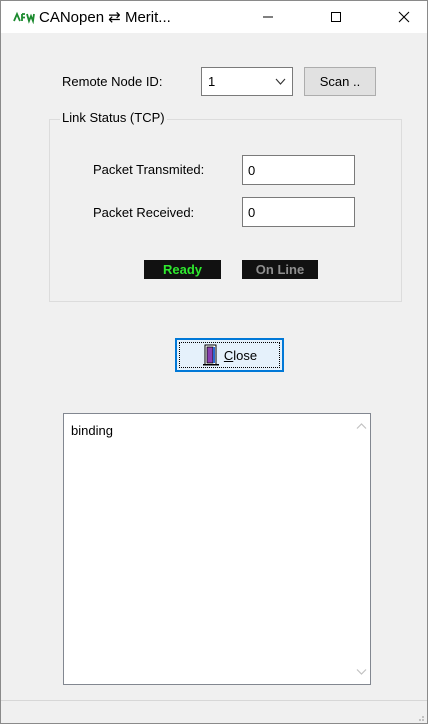 This screenshot has width=428, height=724. I want to click on close-label-rest: lose, so click(245, 355).